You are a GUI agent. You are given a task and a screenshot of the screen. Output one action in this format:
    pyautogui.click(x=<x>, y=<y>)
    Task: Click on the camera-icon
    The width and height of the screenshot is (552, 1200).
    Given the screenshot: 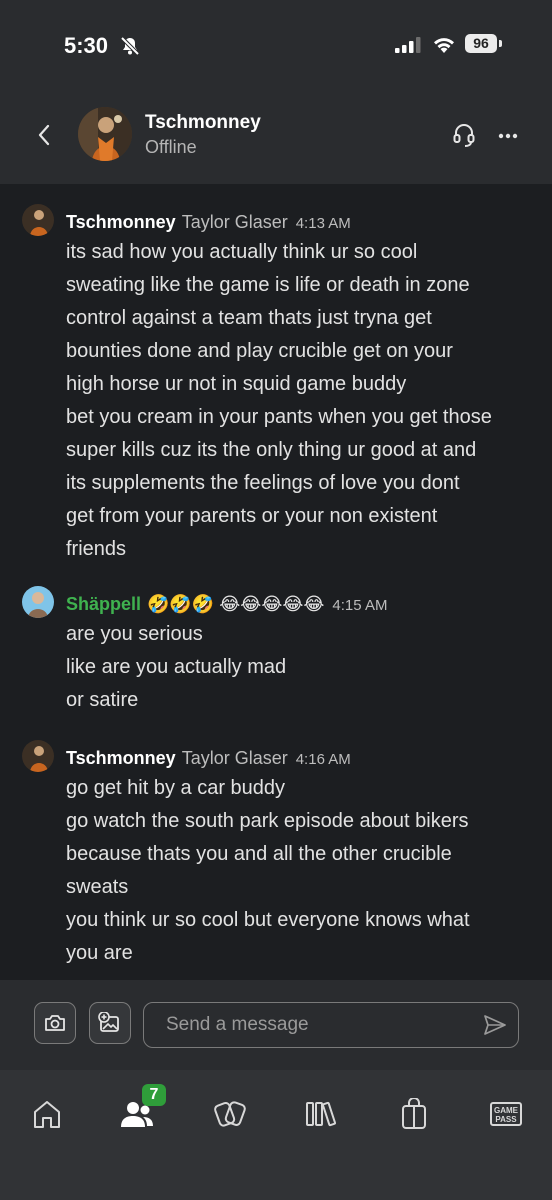 What is the action you would take?
    pyautogui.click(x=55, y=1023)
    